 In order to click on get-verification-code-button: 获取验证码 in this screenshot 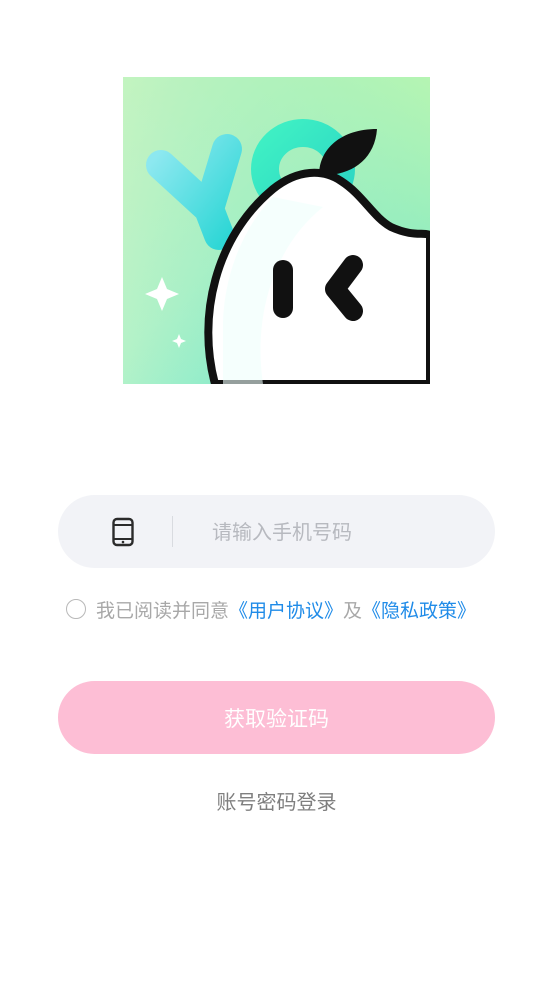, I will do `click(276, 717)`.